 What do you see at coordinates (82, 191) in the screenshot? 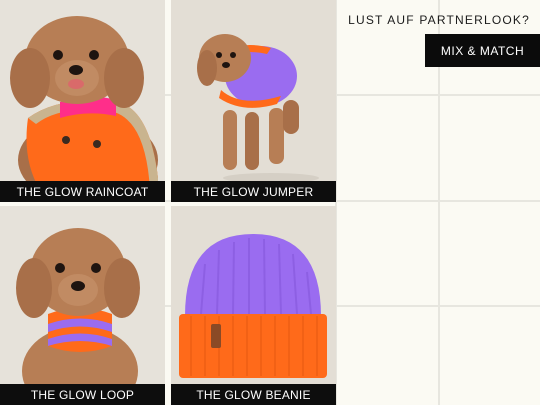
I see `product-title: THE GLOW RAINCOAT` at bounding box center [82, 191].